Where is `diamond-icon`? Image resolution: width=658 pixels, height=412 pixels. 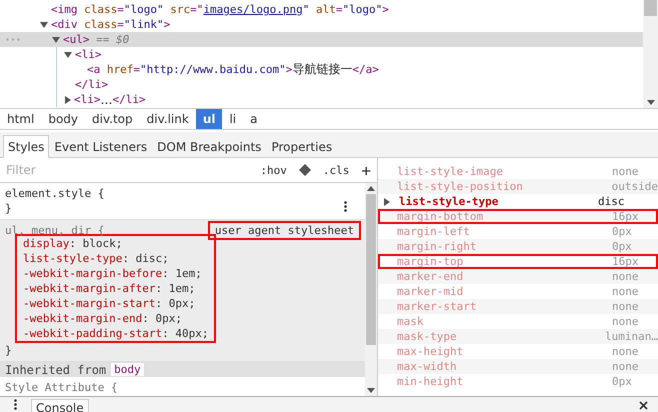 diamond-icon is located at coordinates (304, 170).